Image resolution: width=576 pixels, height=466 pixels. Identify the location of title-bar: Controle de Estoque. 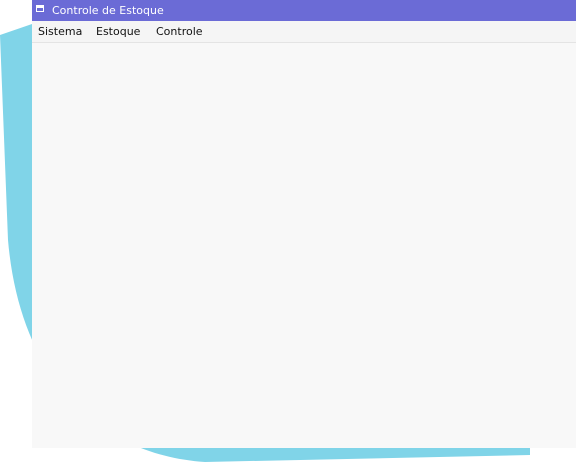
(304, 10).